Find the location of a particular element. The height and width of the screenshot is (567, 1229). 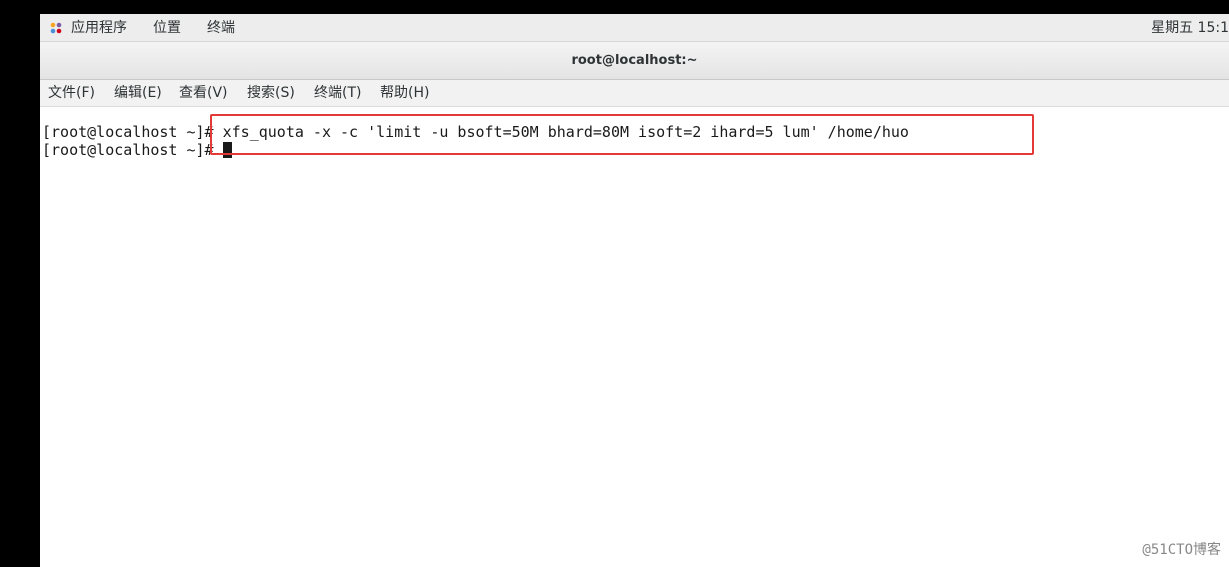

top-panel: 应用程序 位置 终端 星期五 15:1 is located at coordinates (634, 28).